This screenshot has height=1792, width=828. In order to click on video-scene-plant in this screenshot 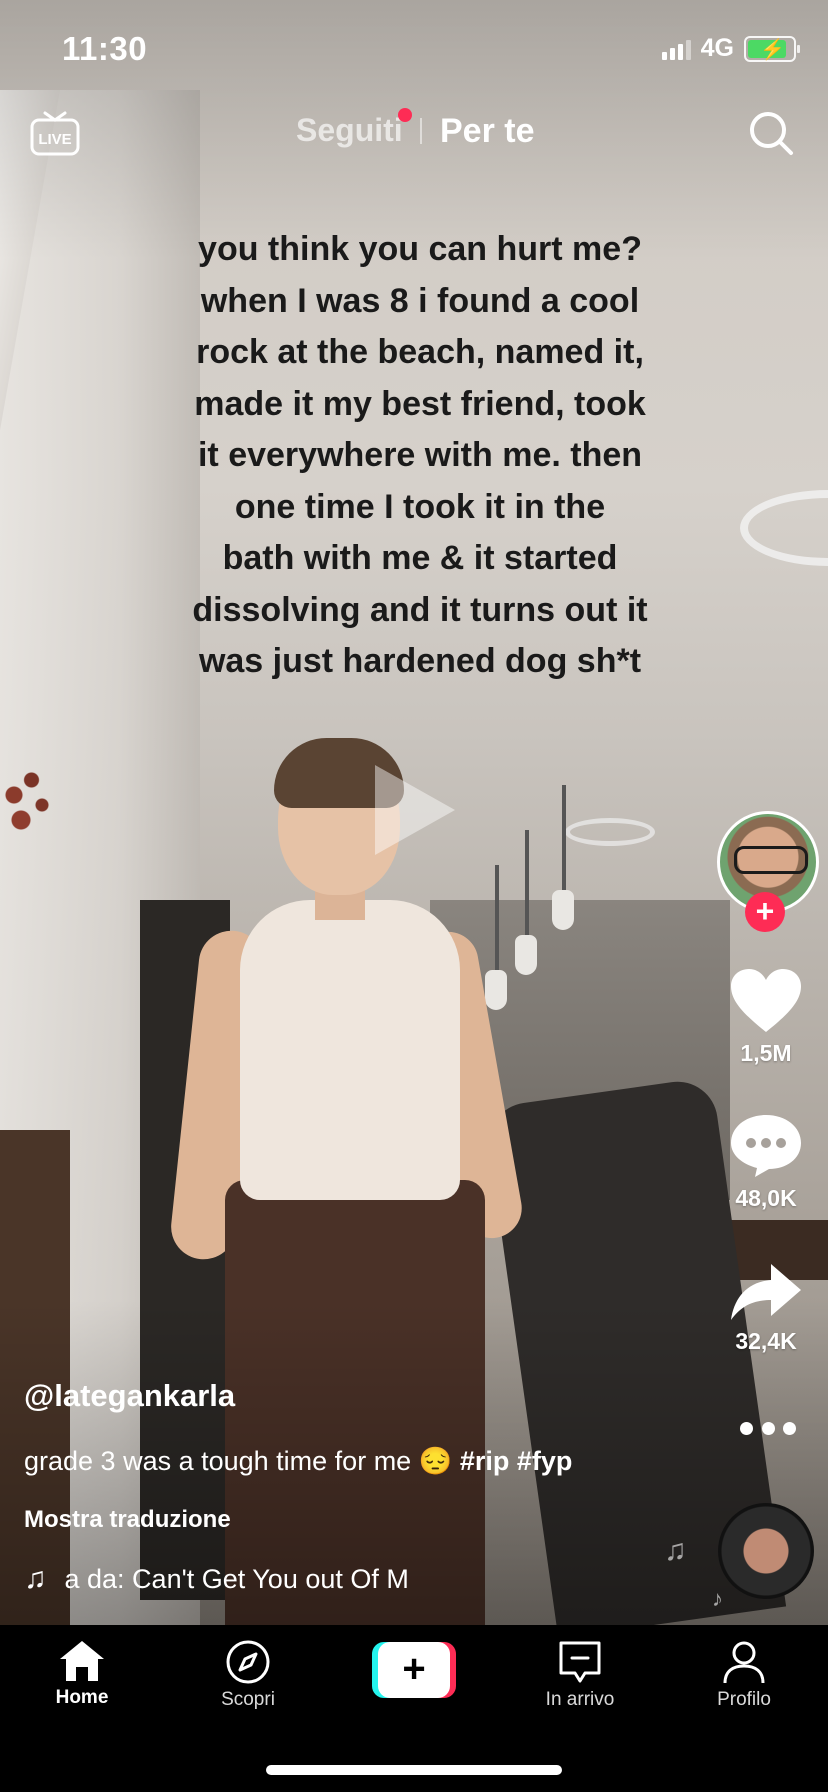, I will do `click(35, 795)`.